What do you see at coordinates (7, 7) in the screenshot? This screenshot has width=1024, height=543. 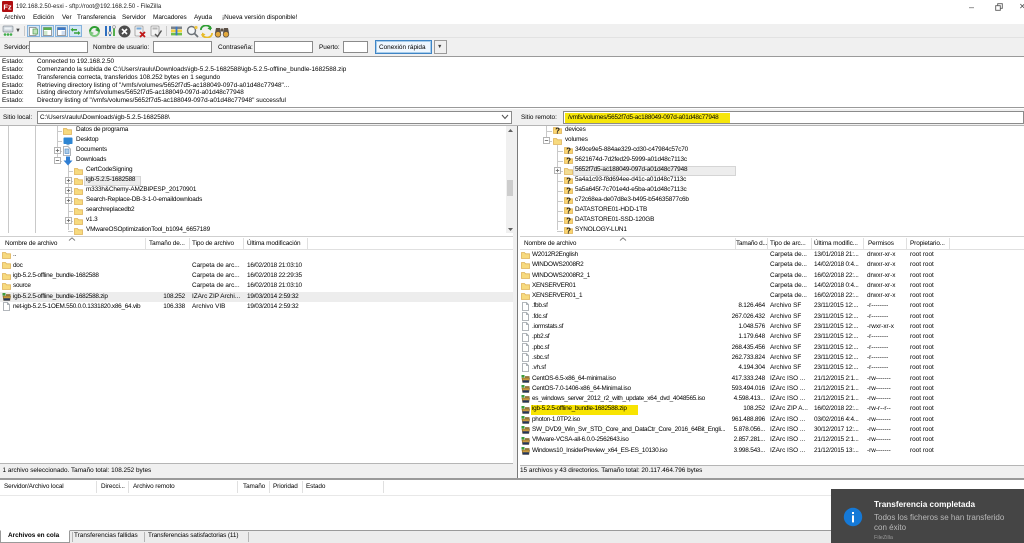 I see `svg-text: Fz` at bounding box center [7, 7].